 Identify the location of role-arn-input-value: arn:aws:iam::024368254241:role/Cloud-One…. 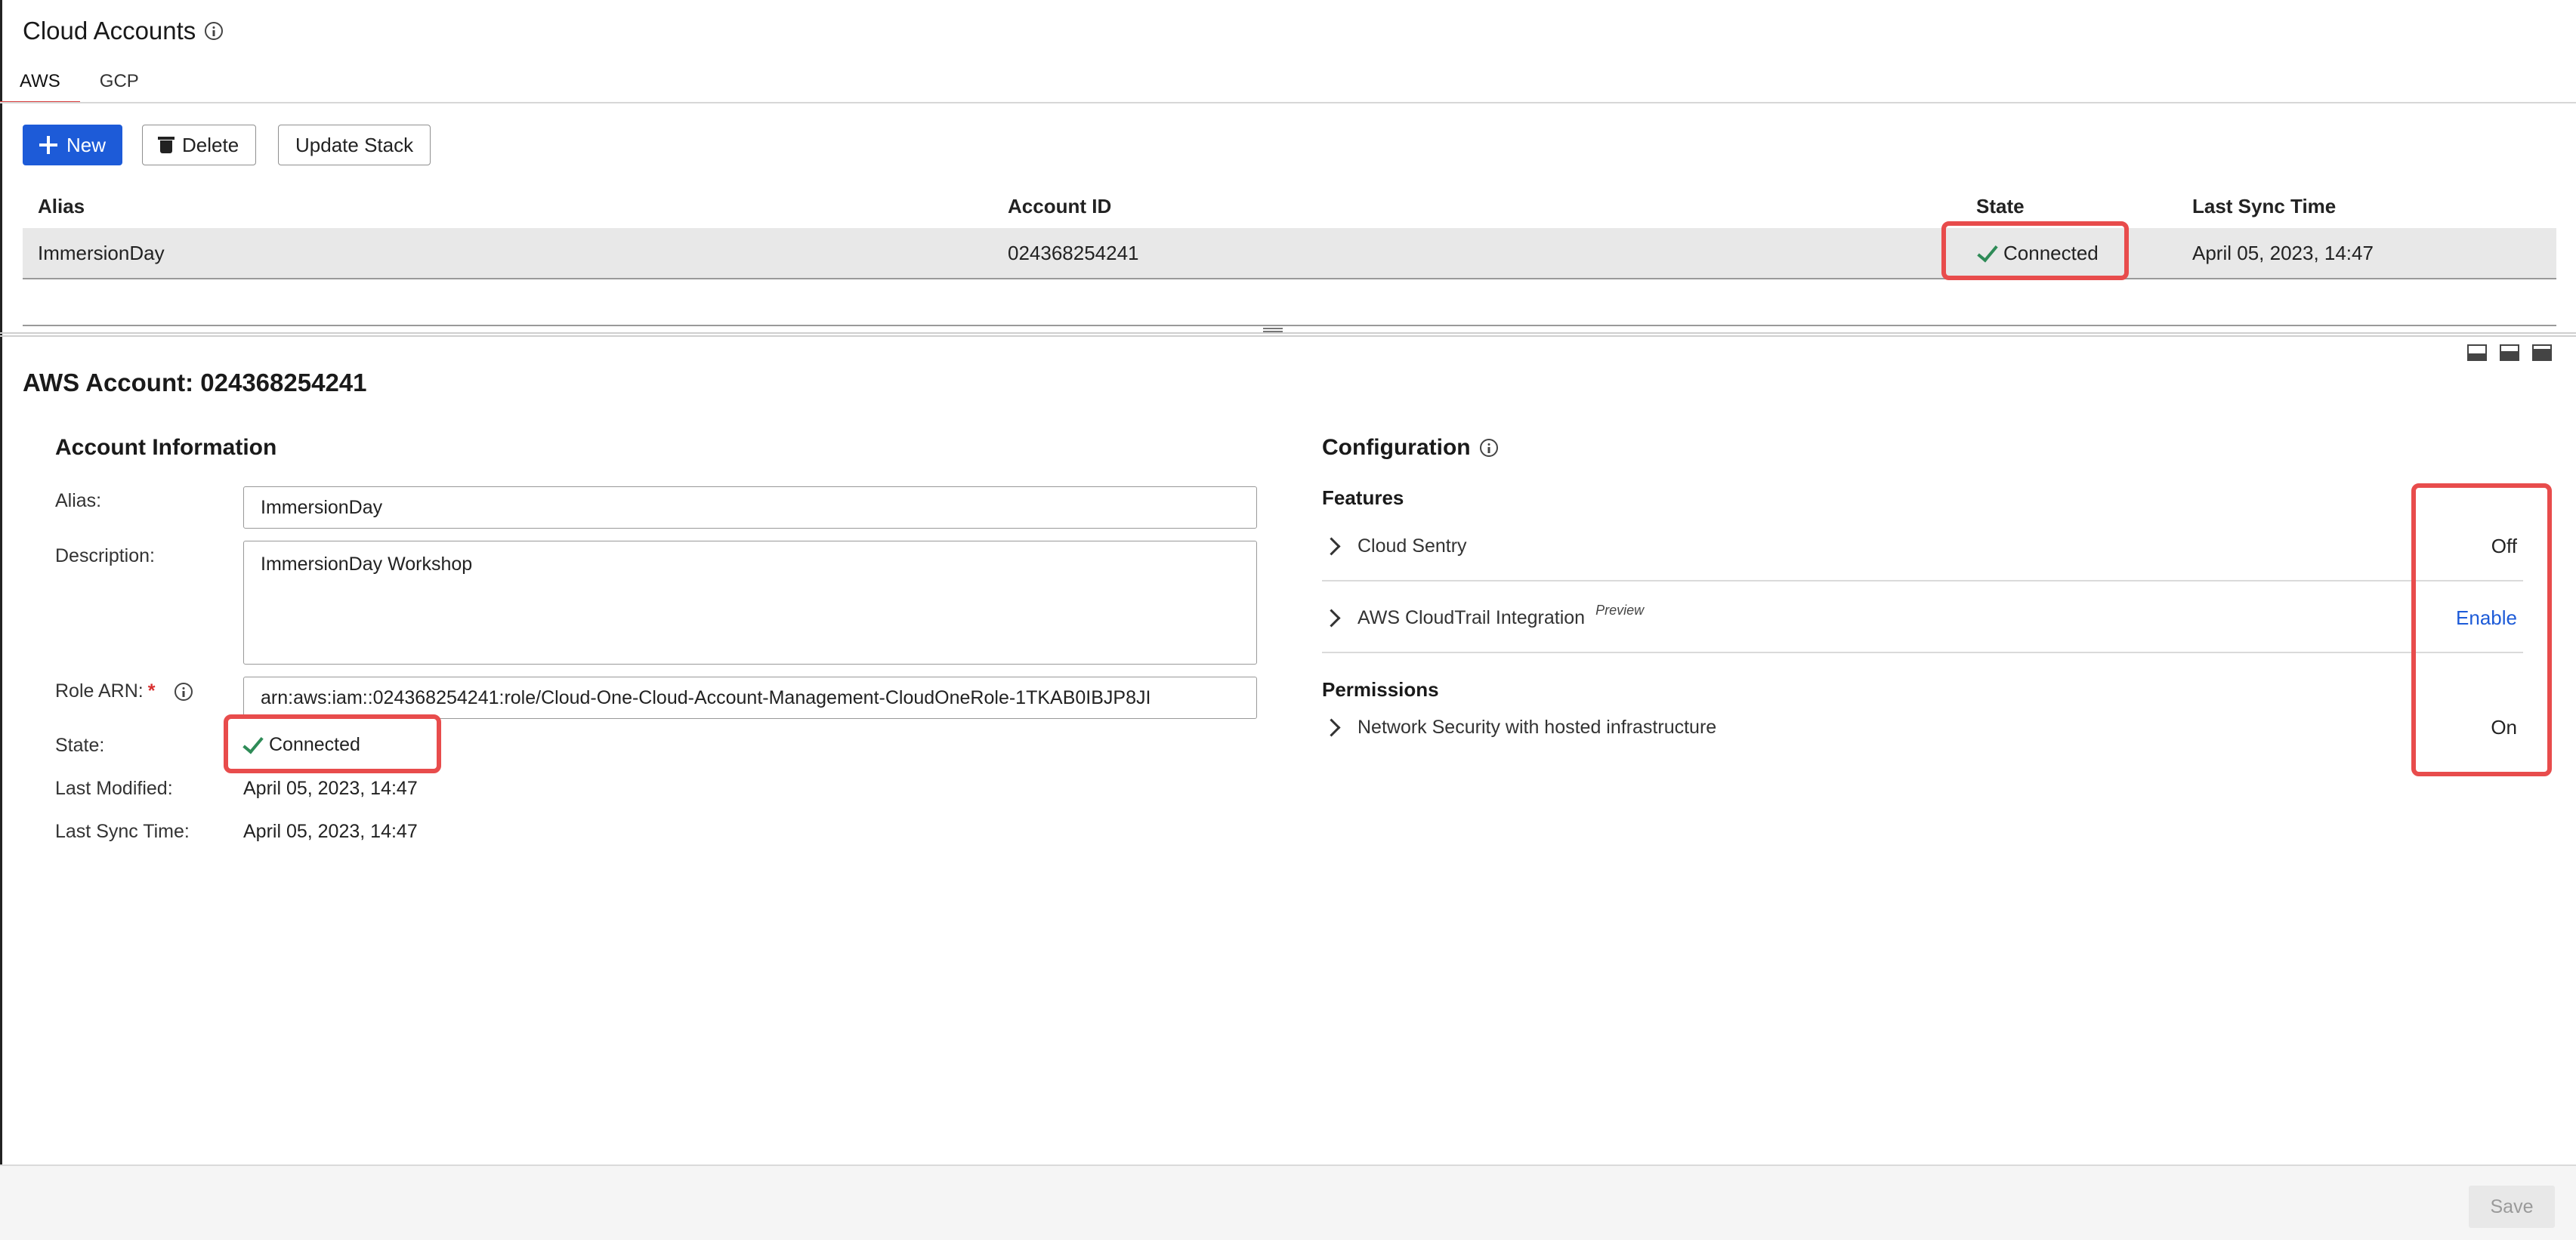
(706, 697).